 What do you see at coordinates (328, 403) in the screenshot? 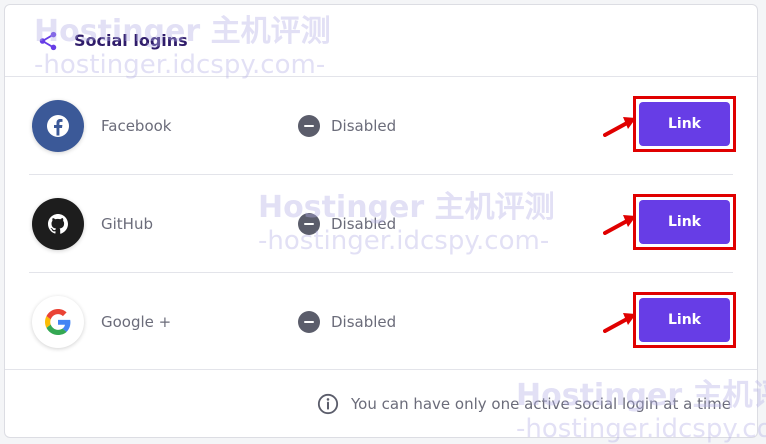
I see `info-icon` at bounding box center [328, 403].